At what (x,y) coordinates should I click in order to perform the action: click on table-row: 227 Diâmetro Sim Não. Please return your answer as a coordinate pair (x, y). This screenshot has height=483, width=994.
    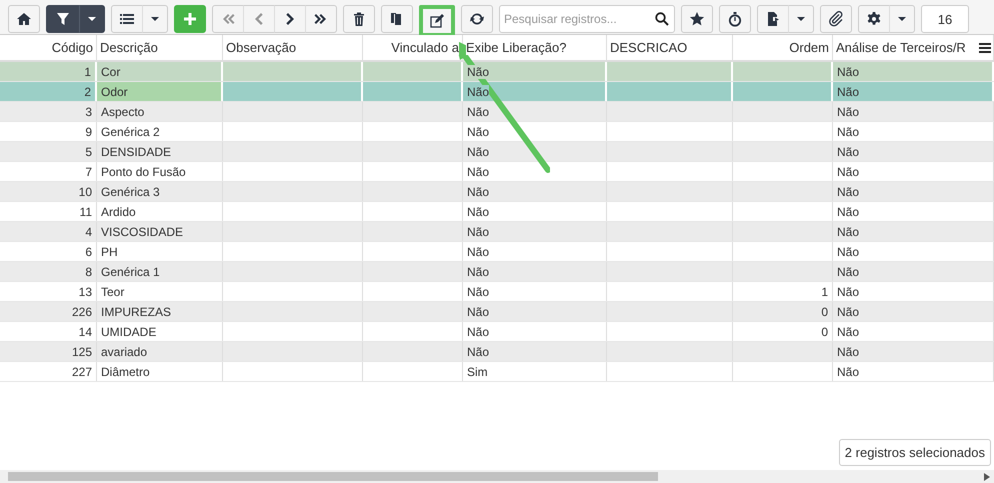
    Looking at the image, I should click on (497, 372).